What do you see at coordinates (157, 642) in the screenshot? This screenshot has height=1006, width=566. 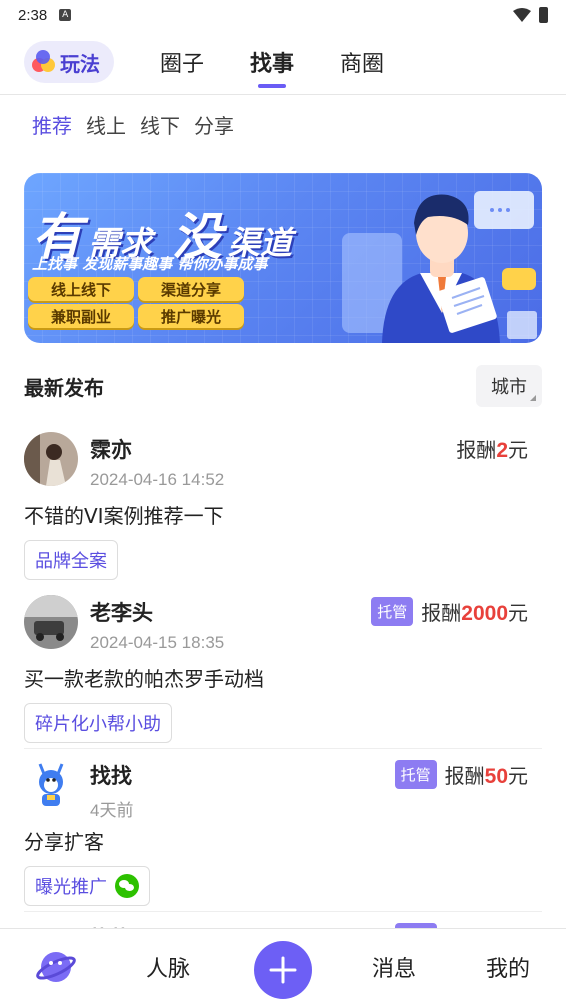 I see `post-time: 2024-04-15 18:35` at bounding box center [157, 642].